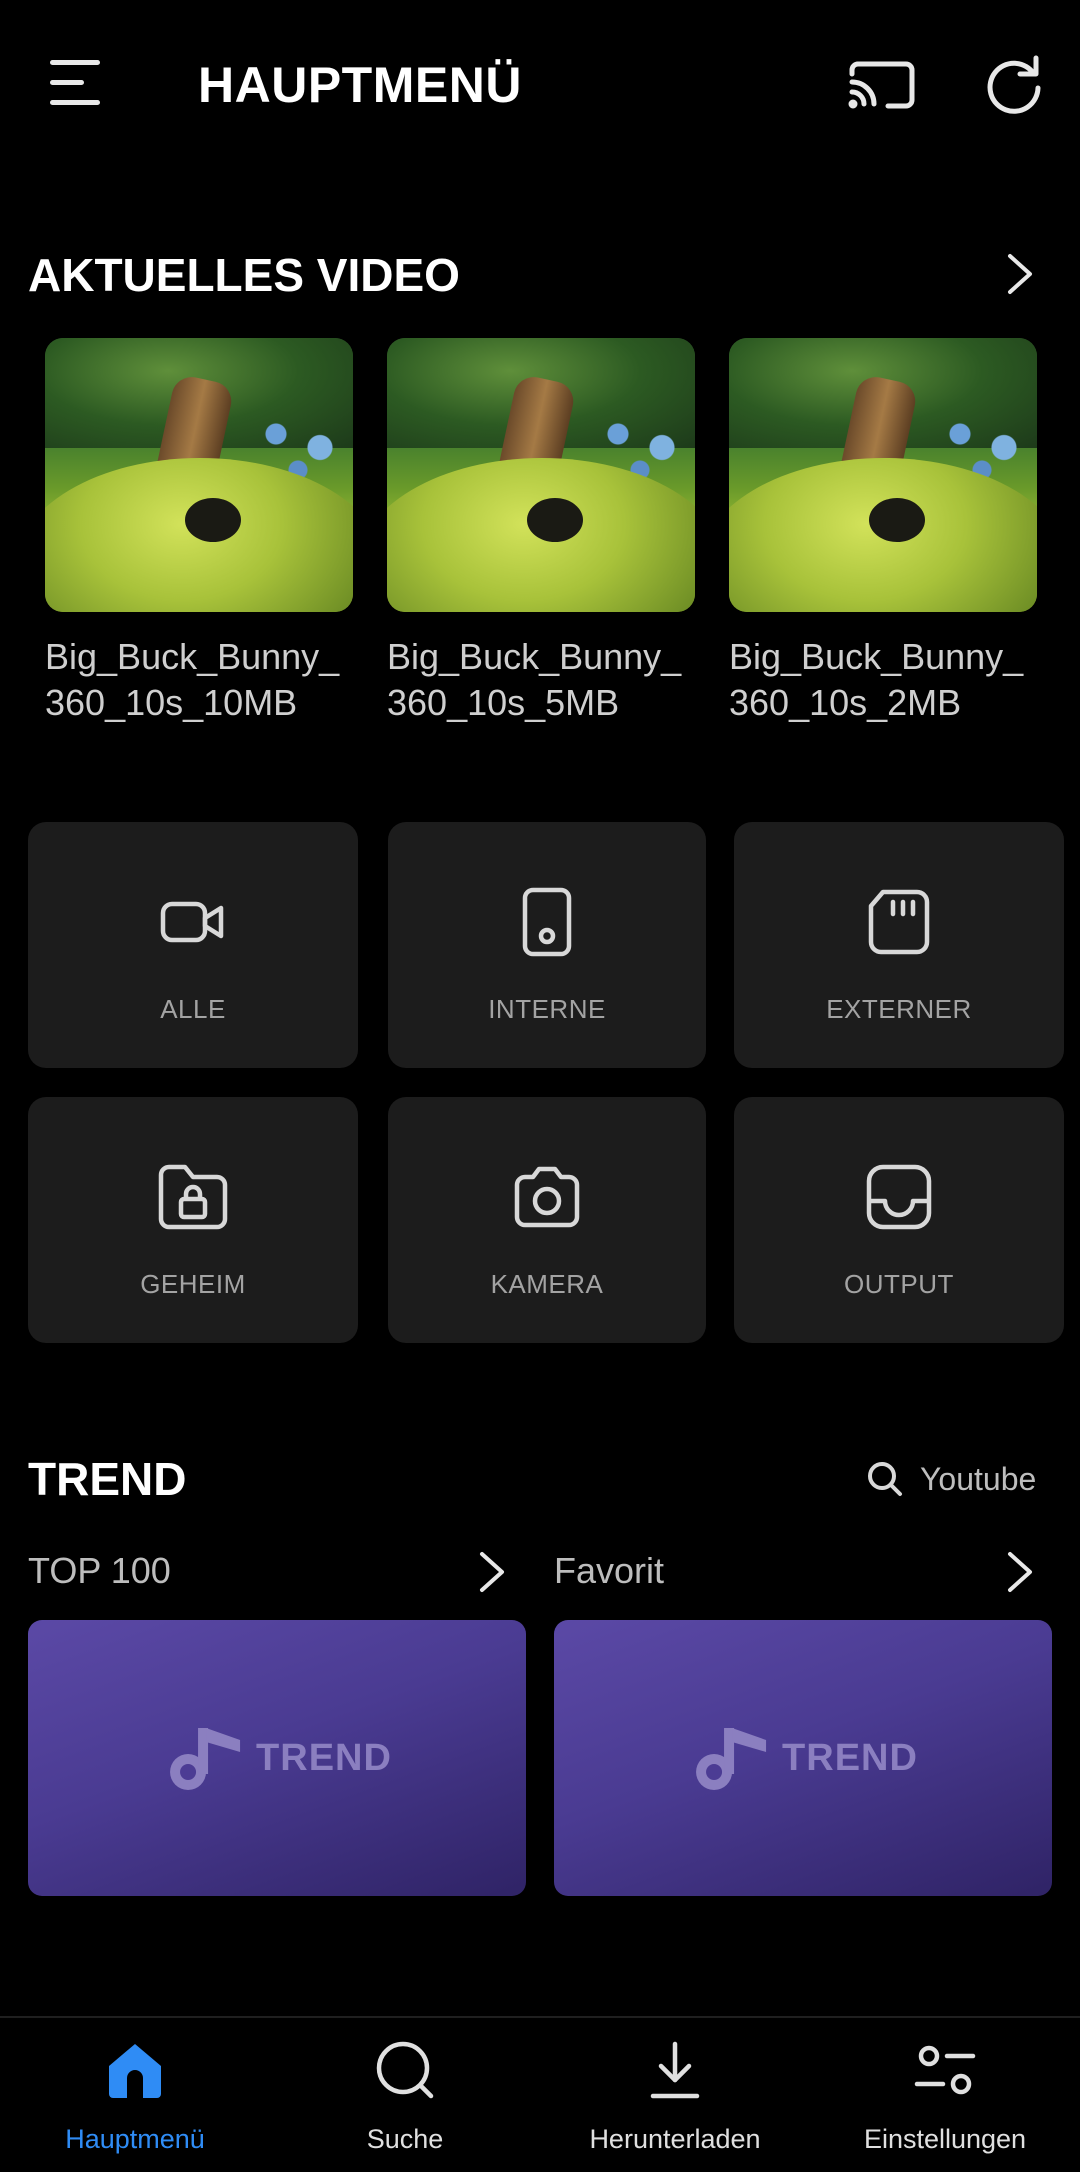 The height and width of the screenshot is (2172, 1080). What do you see at coordinates (1020, 1572) in the screenshot?
I see `favorite-more-icon` at bounding box center [1020, 1572].